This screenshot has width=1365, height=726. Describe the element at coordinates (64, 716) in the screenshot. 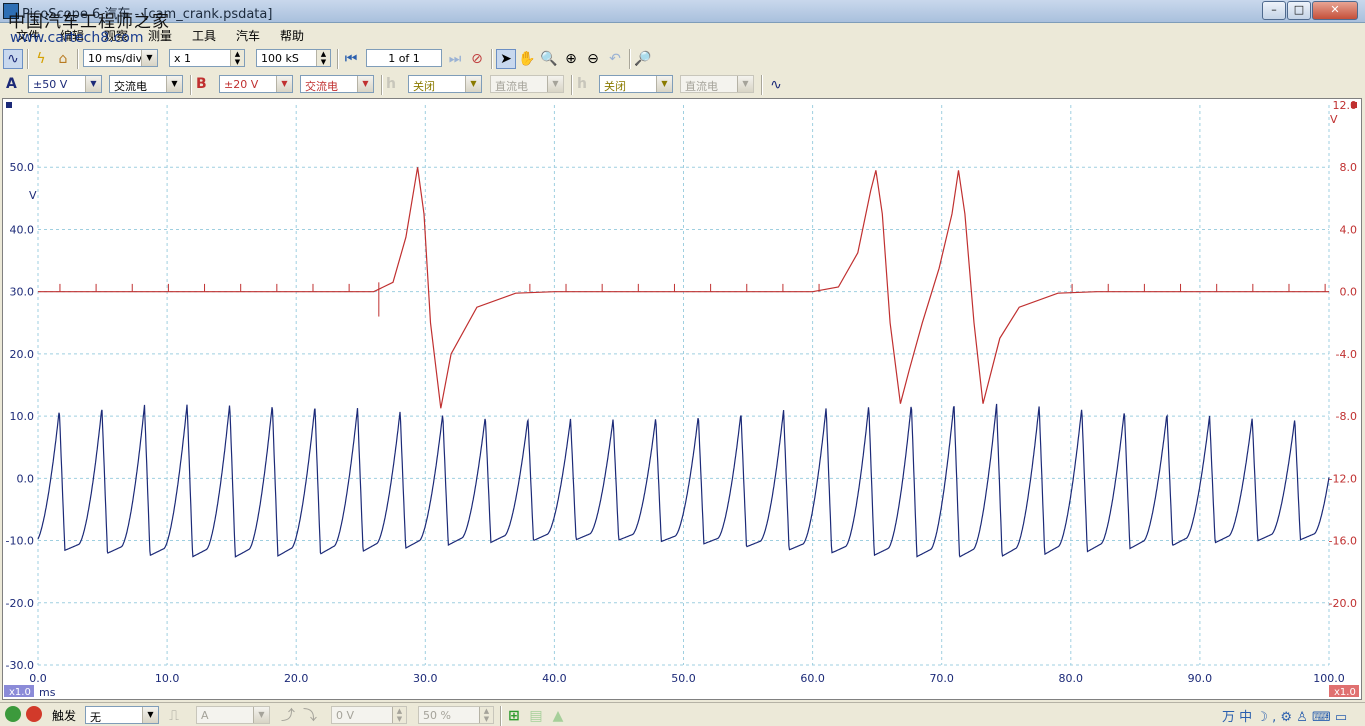

I see `trigger-label: 触发` at that location.